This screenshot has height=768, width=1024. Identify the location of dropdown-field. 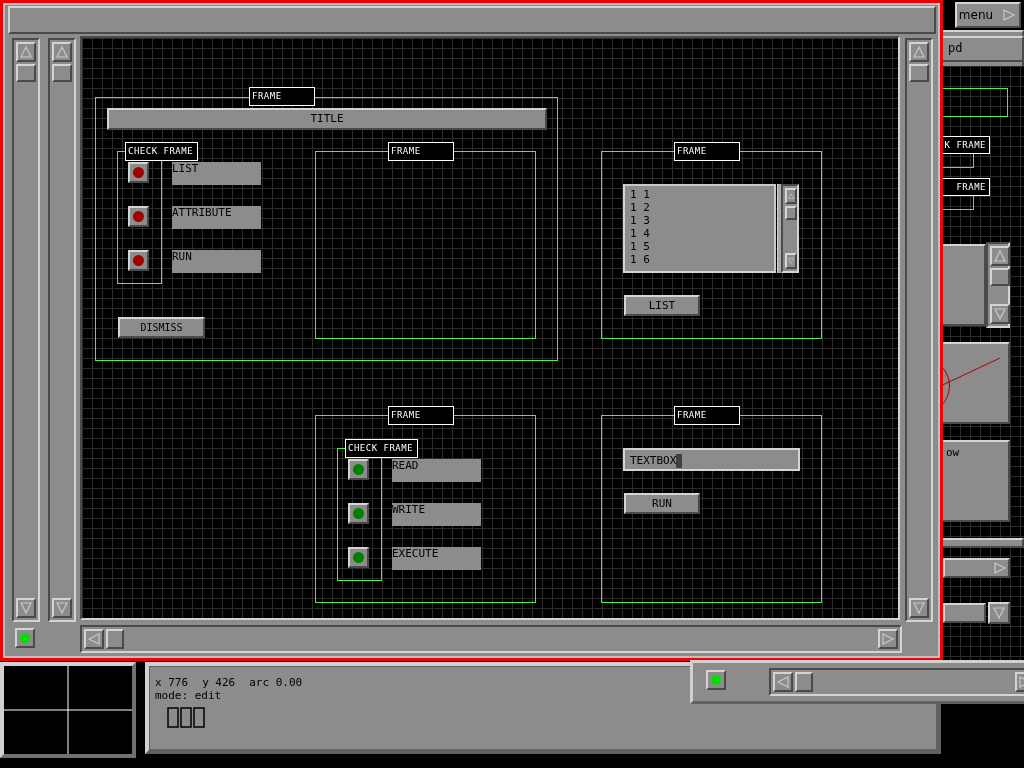
(976, 568).